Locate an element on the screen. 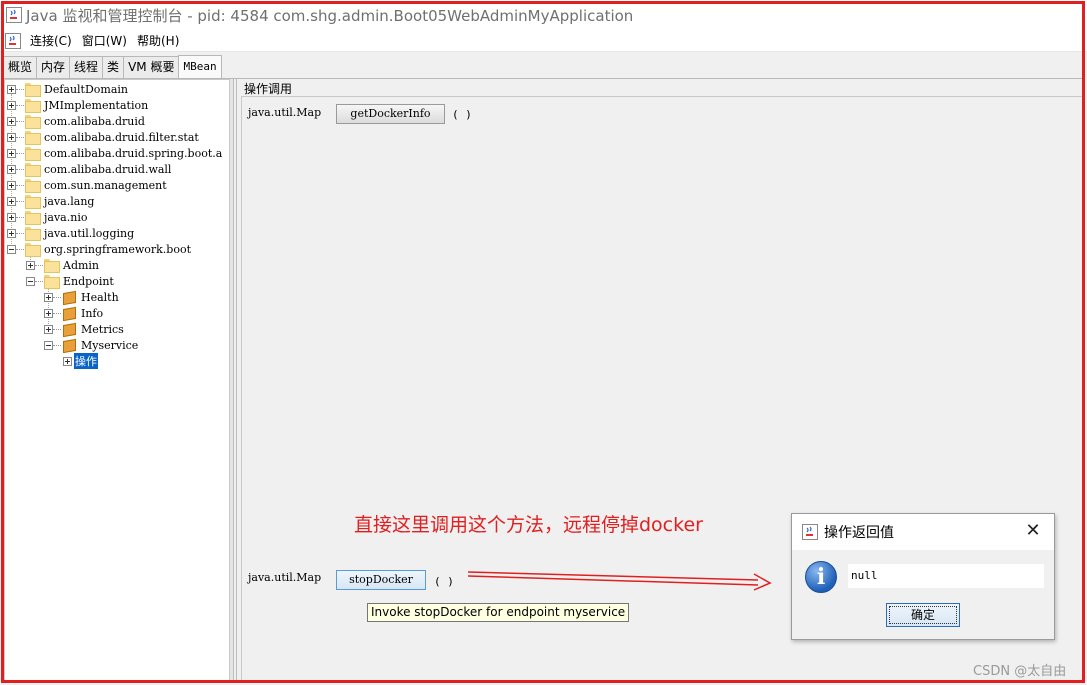 The width and height of the screenshot is (1087, 685). watermark: CSDN @太自由 is located at coordinates (1020, 671).